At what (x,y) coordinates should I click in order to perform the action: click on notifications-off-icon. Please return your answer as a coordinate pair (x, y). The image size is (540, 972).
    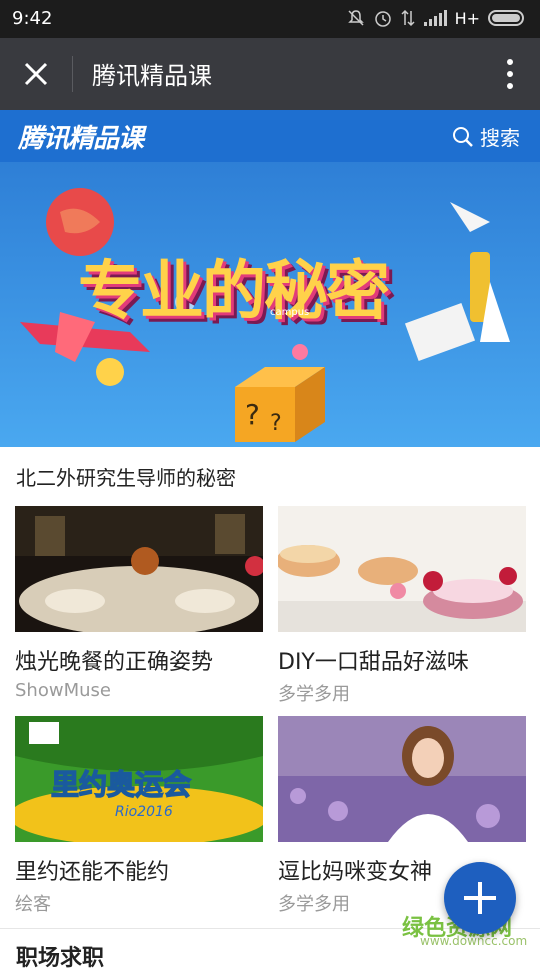
    Looking at the image, I should click on (355, 18).